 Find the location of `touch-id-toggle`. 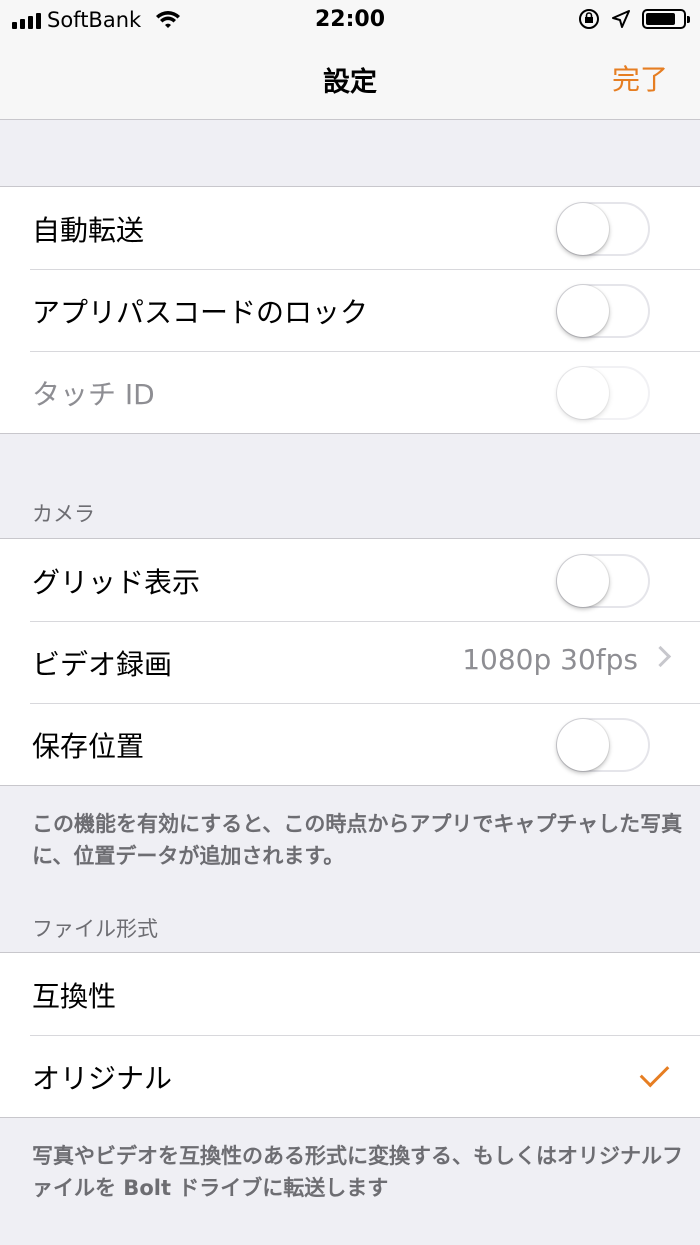

touch-id-toggle is located at coordinates (603, 393).